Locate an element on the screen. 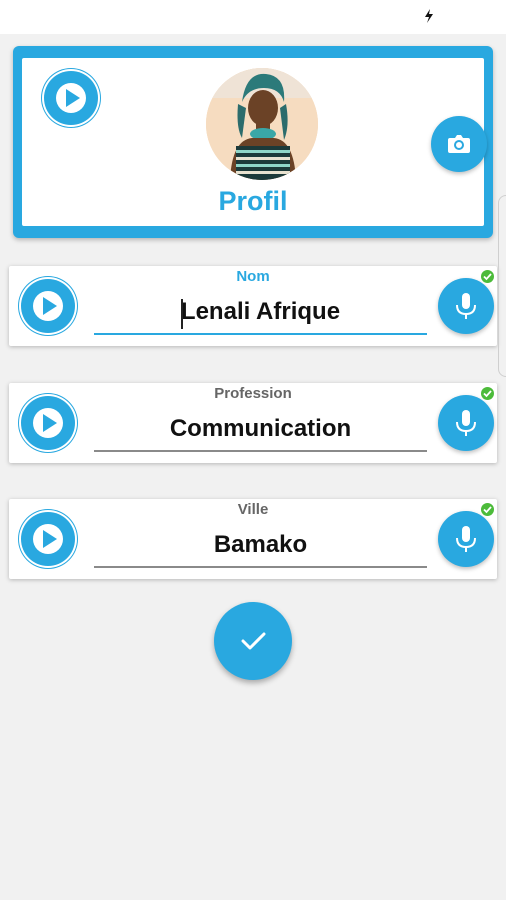 This screenshot has height=900, width=506. nom-play-button is located at coordinates (48, 306).